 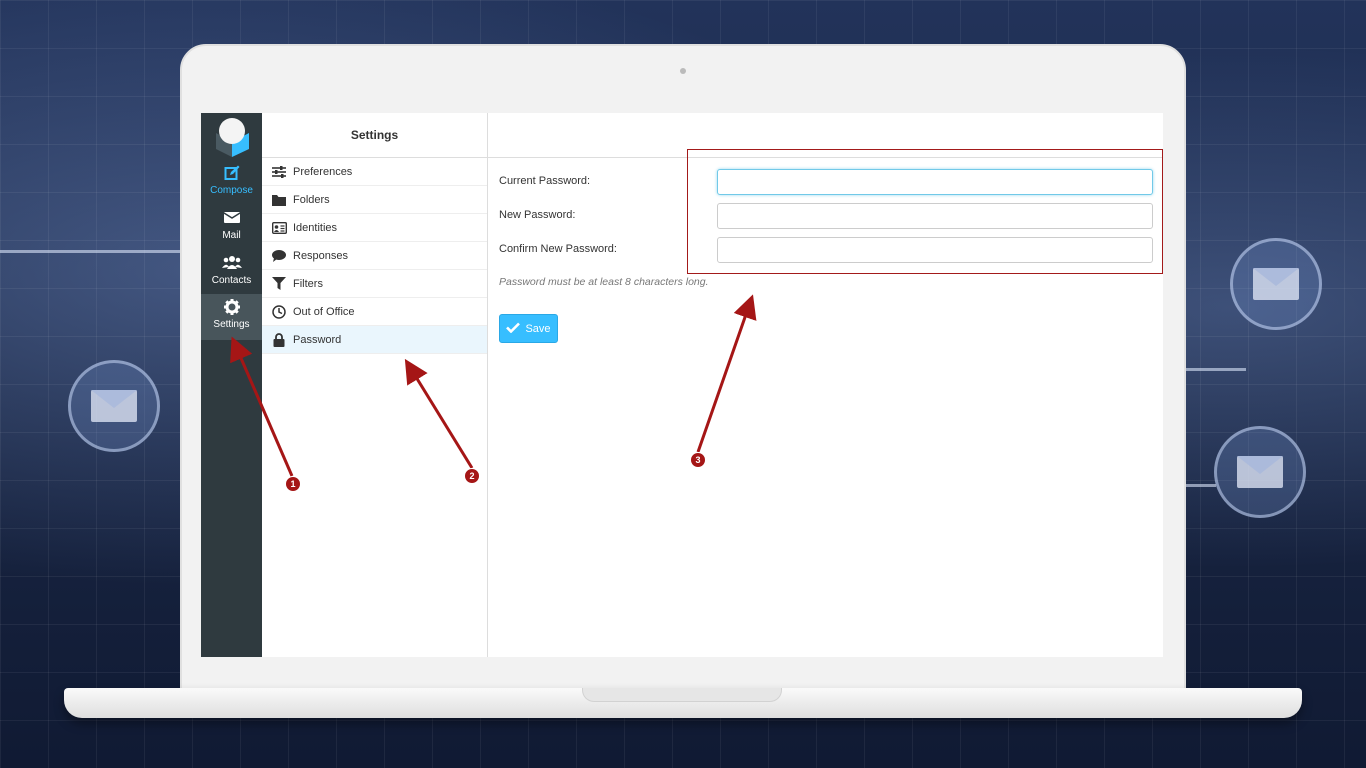 What do you see at coordinates (374, 284) in the screenshot?
I see `settings-item-filters: Filters` at bounding box center [374, 284].